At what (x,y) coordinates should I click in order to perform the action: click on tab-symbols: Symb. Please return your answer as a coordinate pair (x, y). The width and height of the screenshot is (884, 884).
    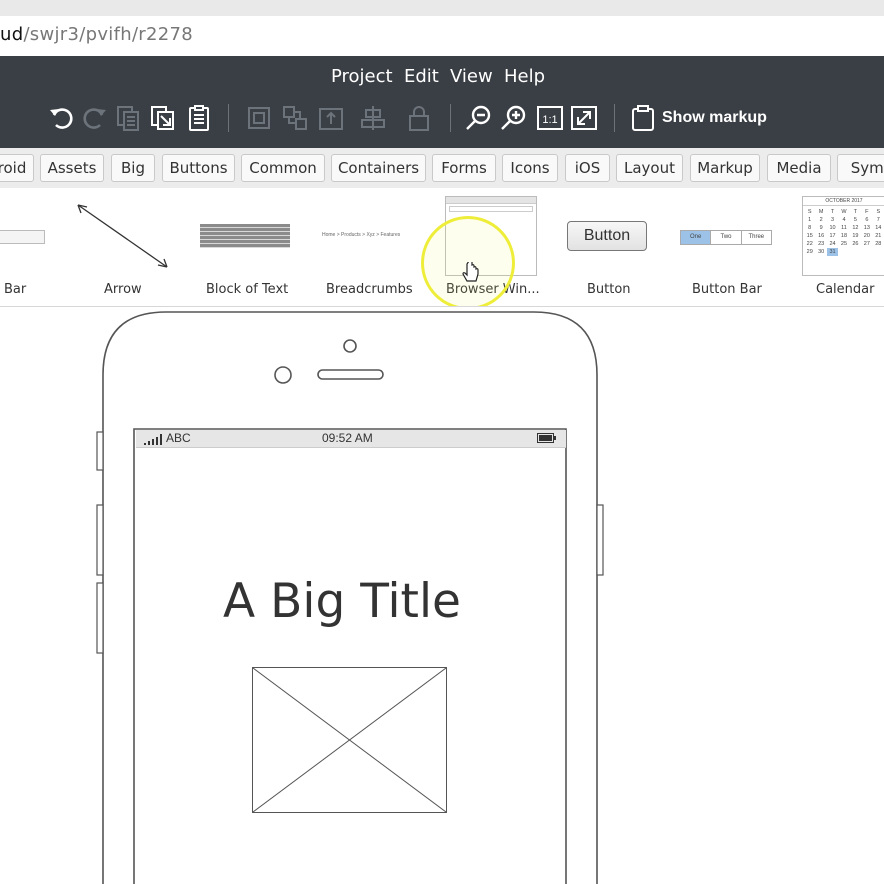
    Looking at the image, I should click on (860, 168).